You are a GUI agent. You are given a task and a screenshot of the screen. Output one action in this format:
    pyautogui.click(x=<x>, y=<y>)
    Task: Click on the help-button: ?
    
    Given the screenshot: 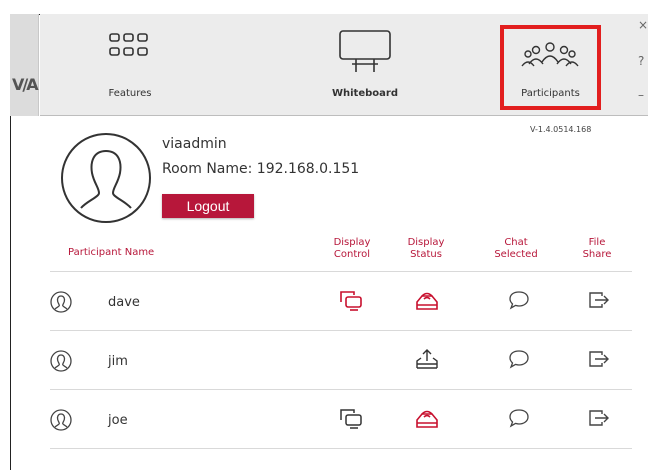 What is the action you would take?
    pyautogui.click(x=641, y=61)
    